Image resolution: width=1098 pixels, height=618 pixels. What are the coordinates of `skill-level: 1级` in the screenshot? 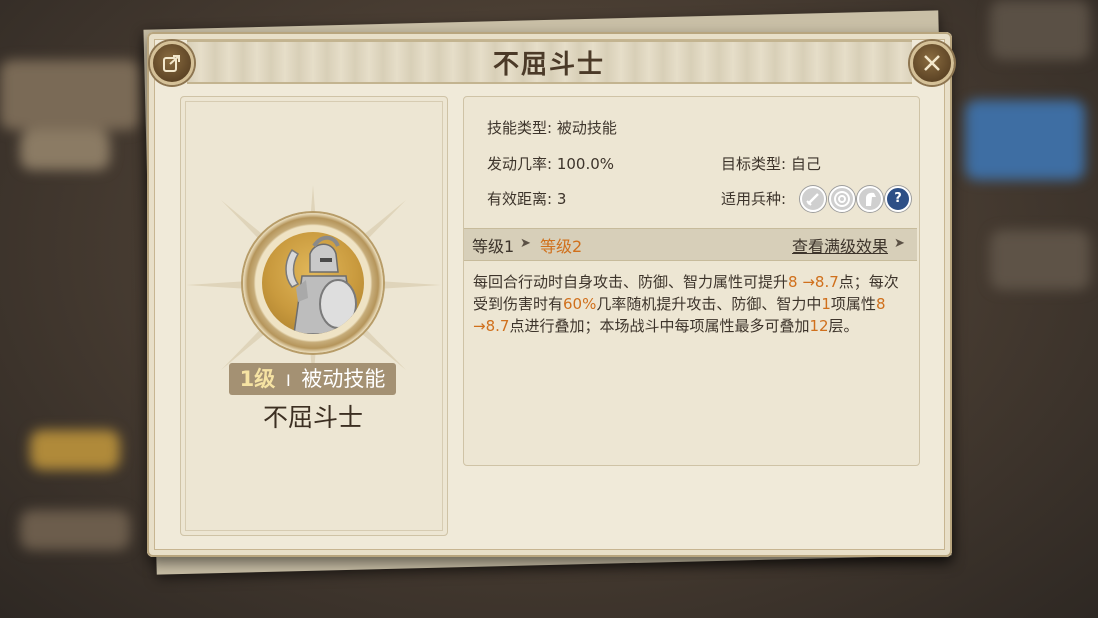 It's located at (257, 379).